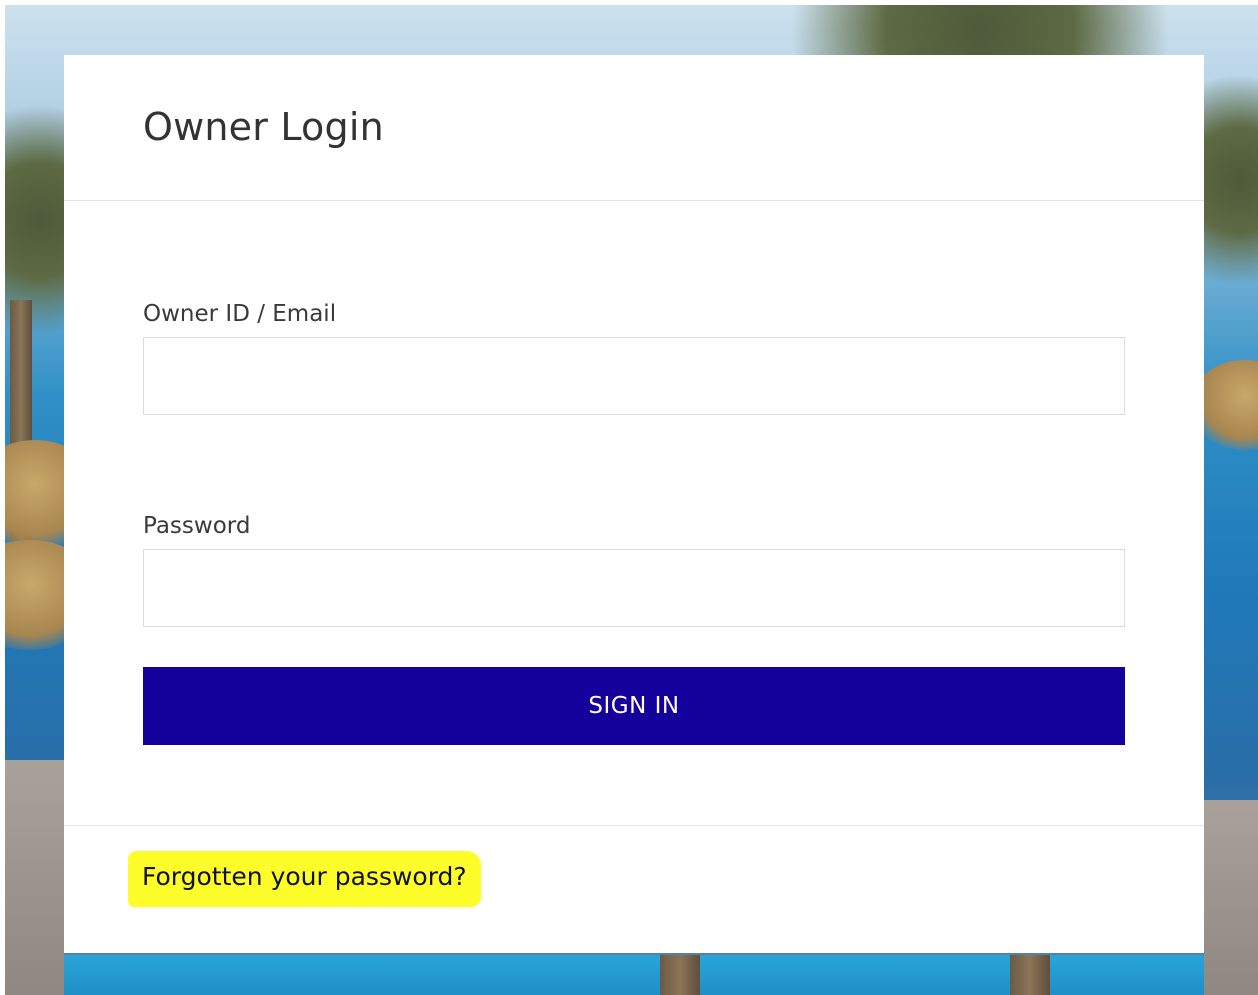 Image resolution: width=1258 pixels, height=995 pixels. What do you see at coordinates (263, 127) in the screenshot?
I see `page-title: Owner Login` at bounding box center [263, 127].